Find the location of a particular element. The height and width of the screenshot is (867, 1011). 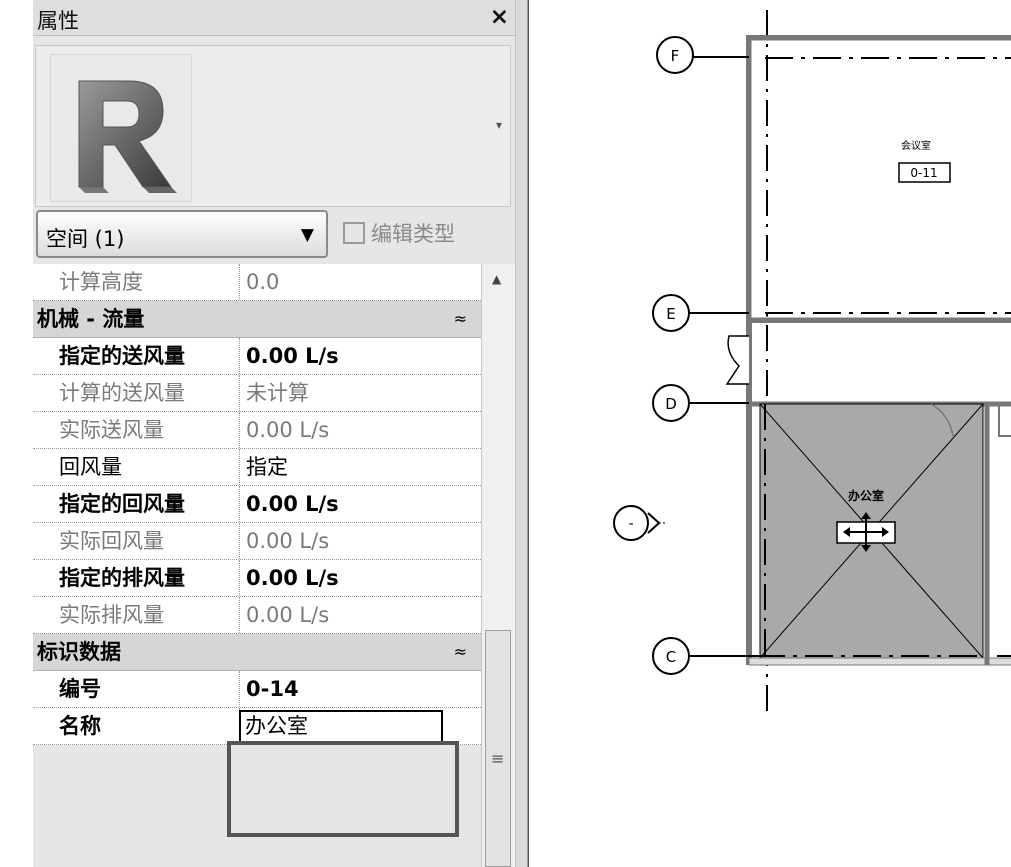

left-margin is located at coordinates (16, 433).